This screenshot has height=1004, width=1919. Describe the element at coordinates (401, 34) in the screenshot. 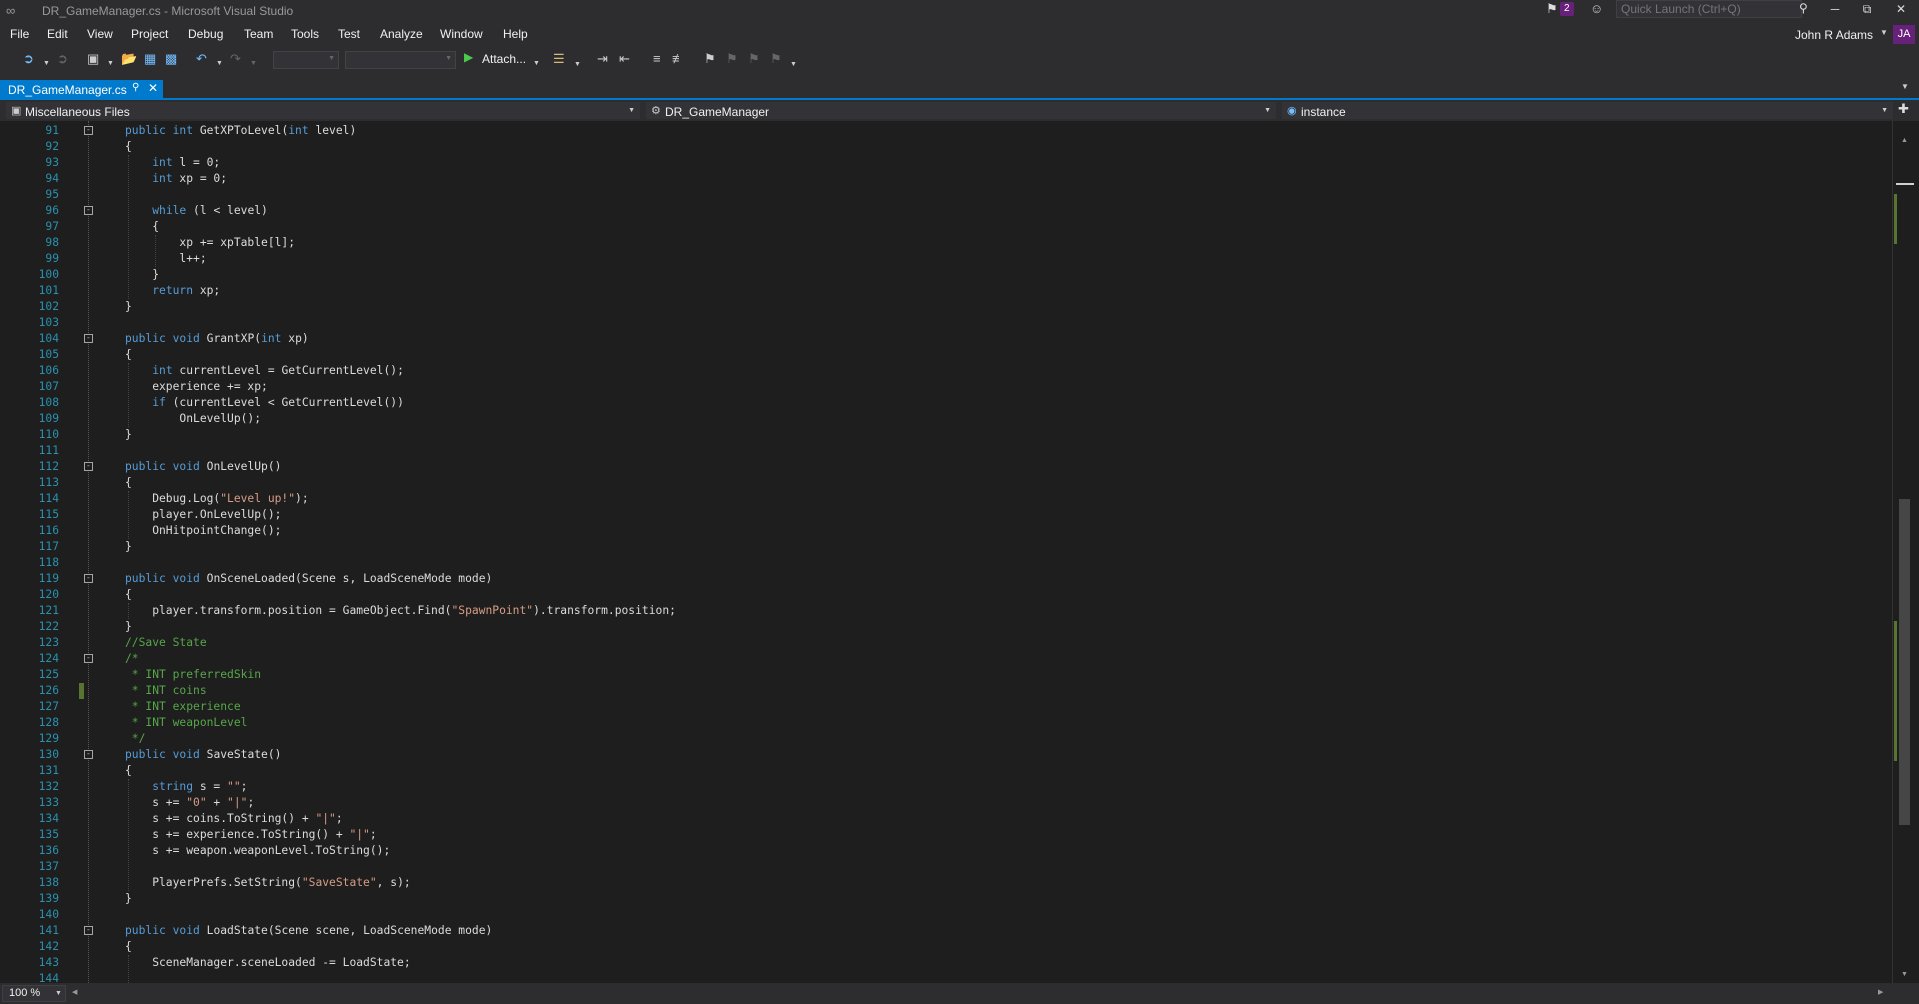

I see `menu-analyze: Analyze` at that location.